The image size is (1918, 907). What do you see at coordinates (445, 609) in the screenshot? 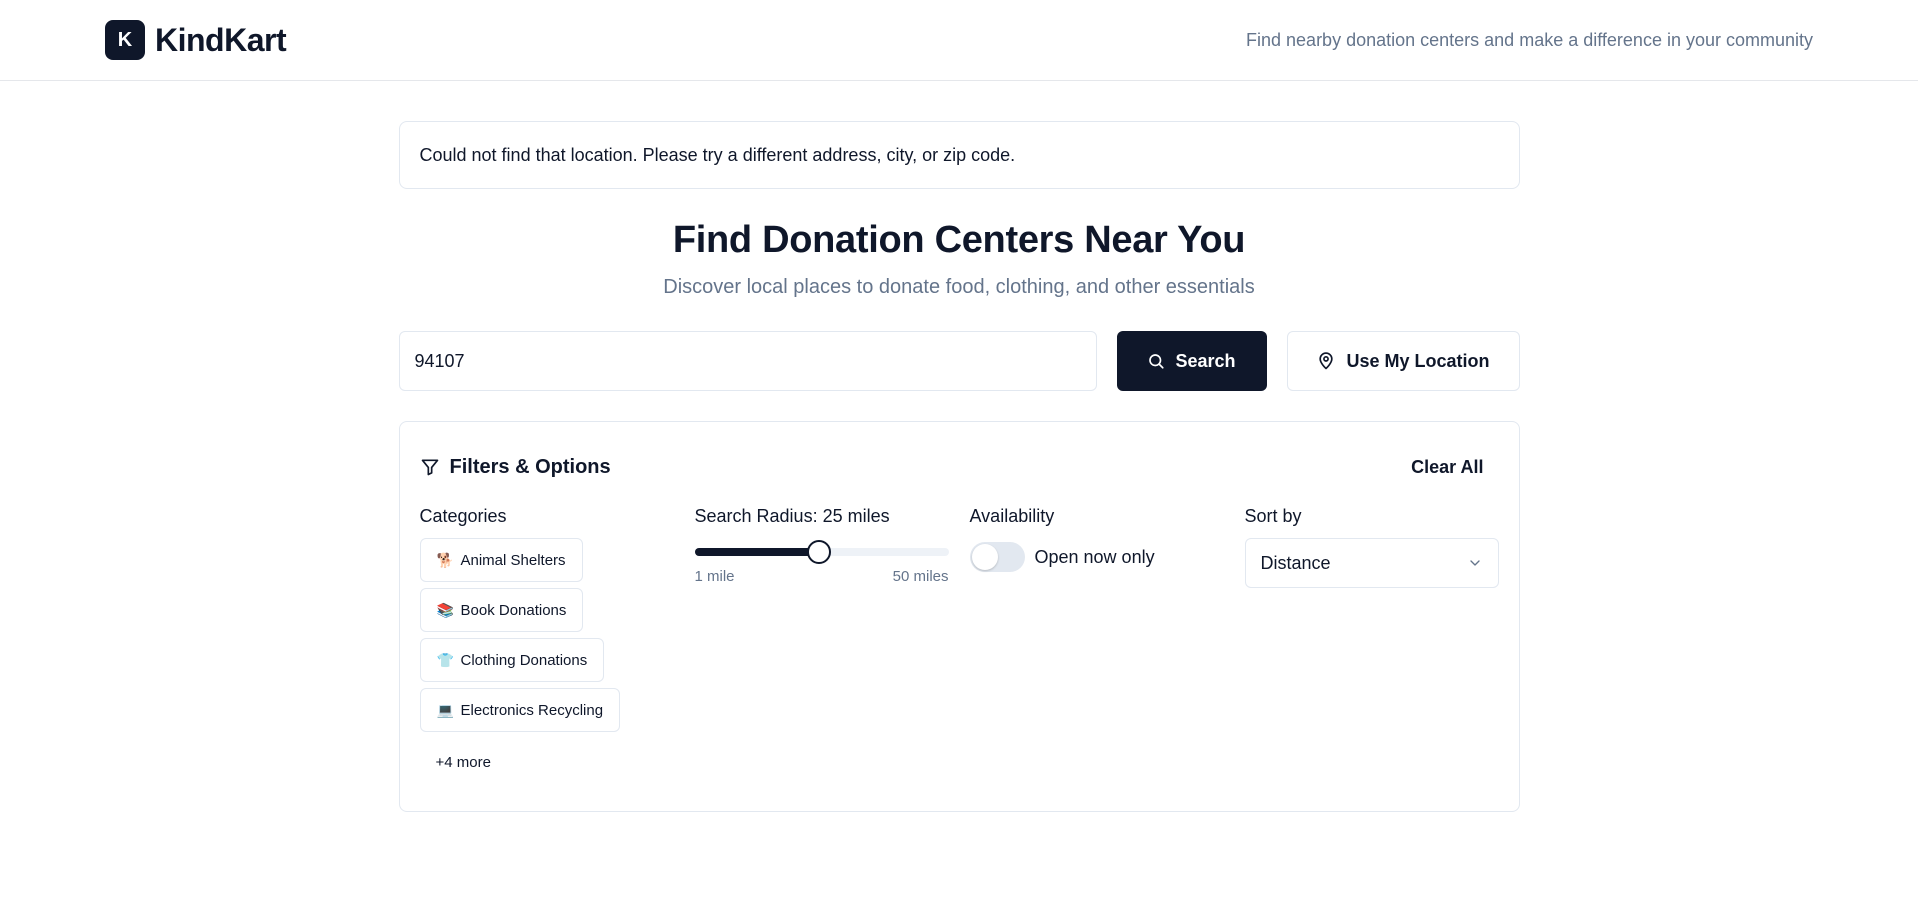
I see `books-icon: 📚` at bounding box center [445, 609].